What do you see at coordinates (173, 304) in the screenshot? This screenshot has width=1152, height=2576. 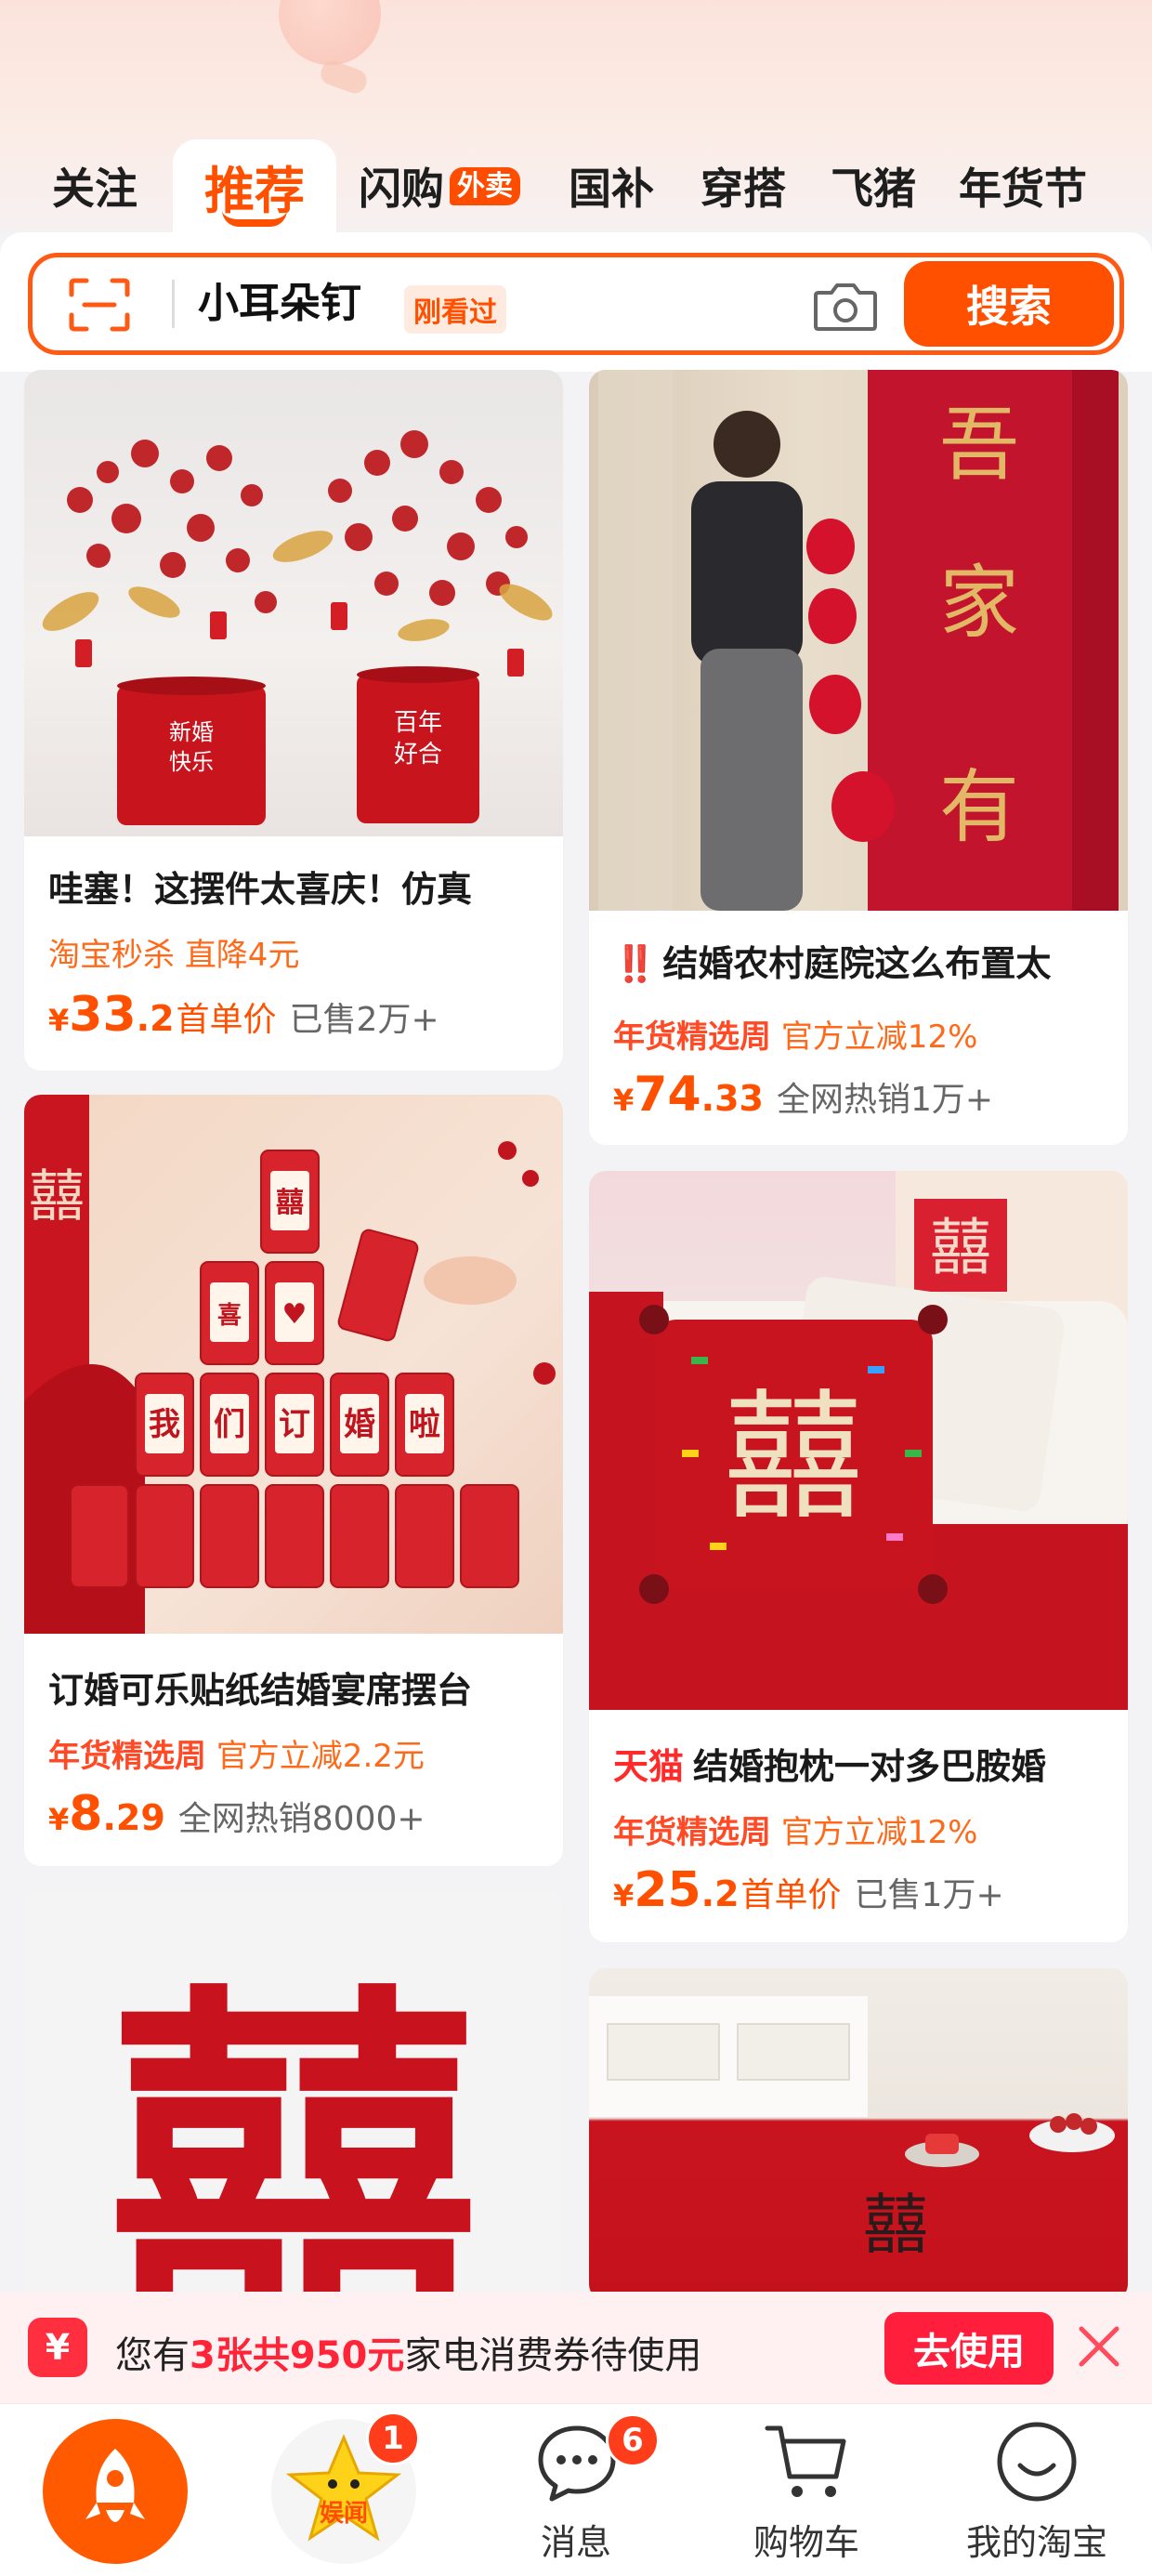 I see `search-divider` at bounding box center [173, 304].